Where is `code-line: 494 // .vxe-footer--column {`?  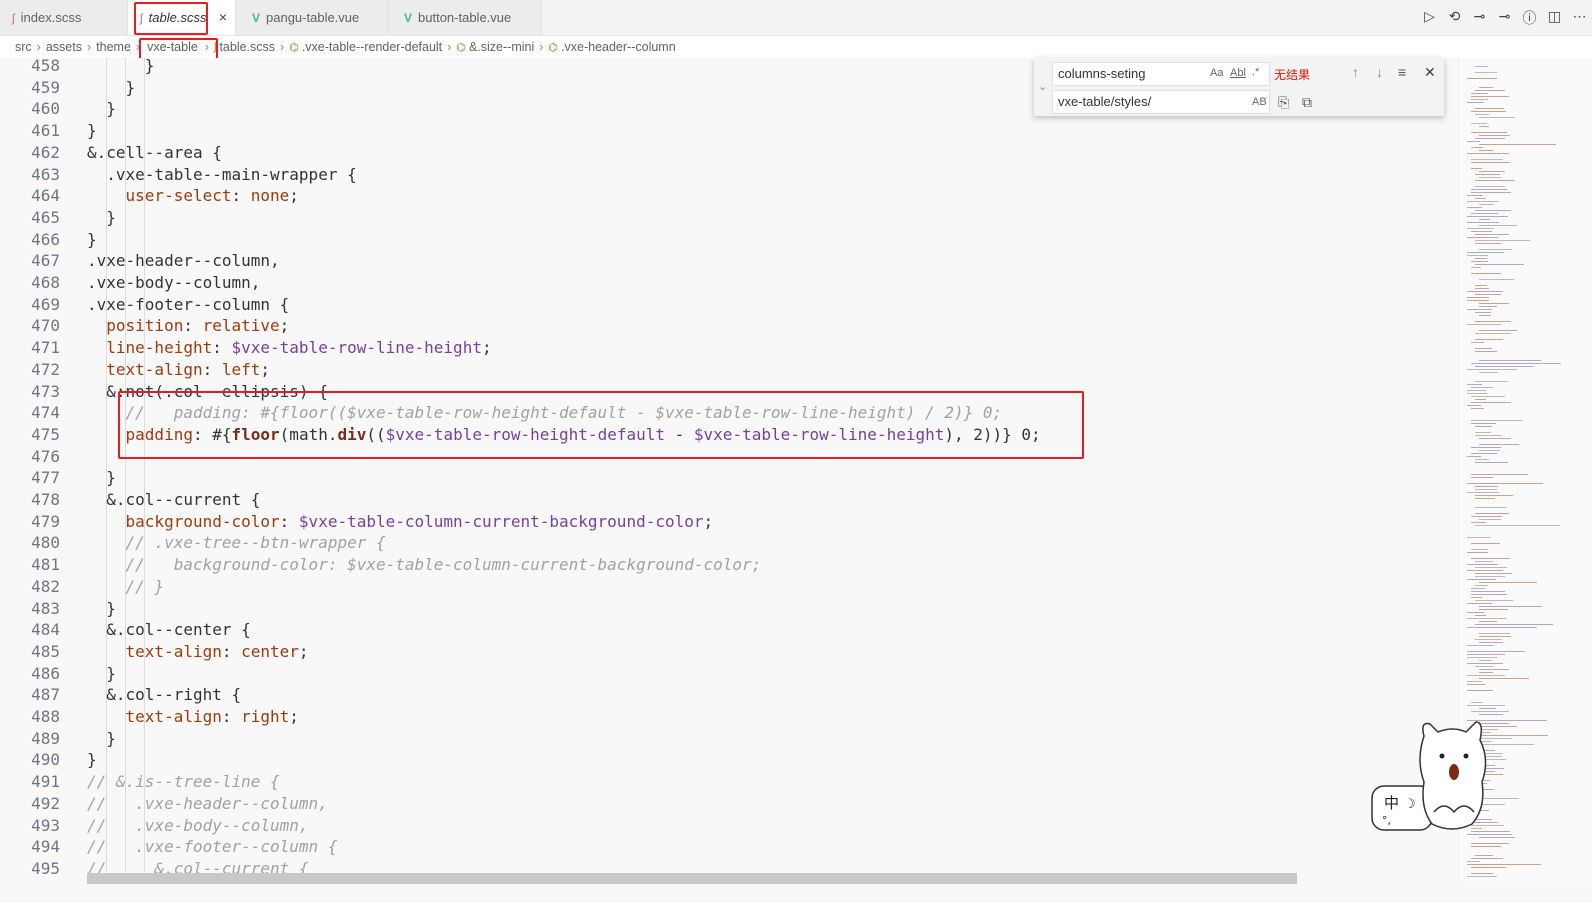 code-line: 494 // .vxe-footer--column { is located at coordinates (729, 847).